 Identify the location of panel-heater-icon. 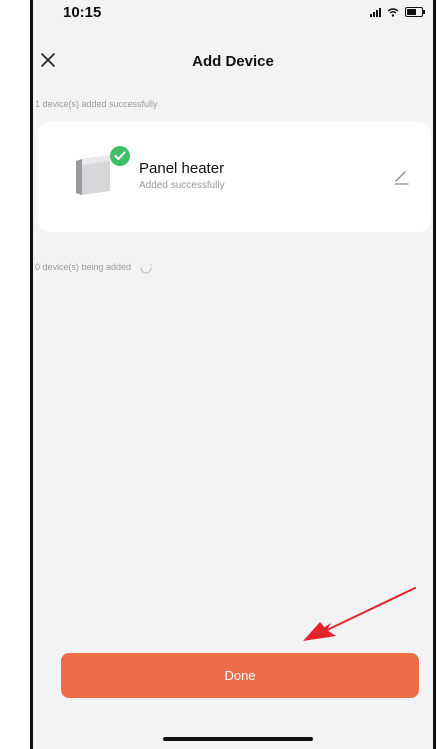
(93, 175).